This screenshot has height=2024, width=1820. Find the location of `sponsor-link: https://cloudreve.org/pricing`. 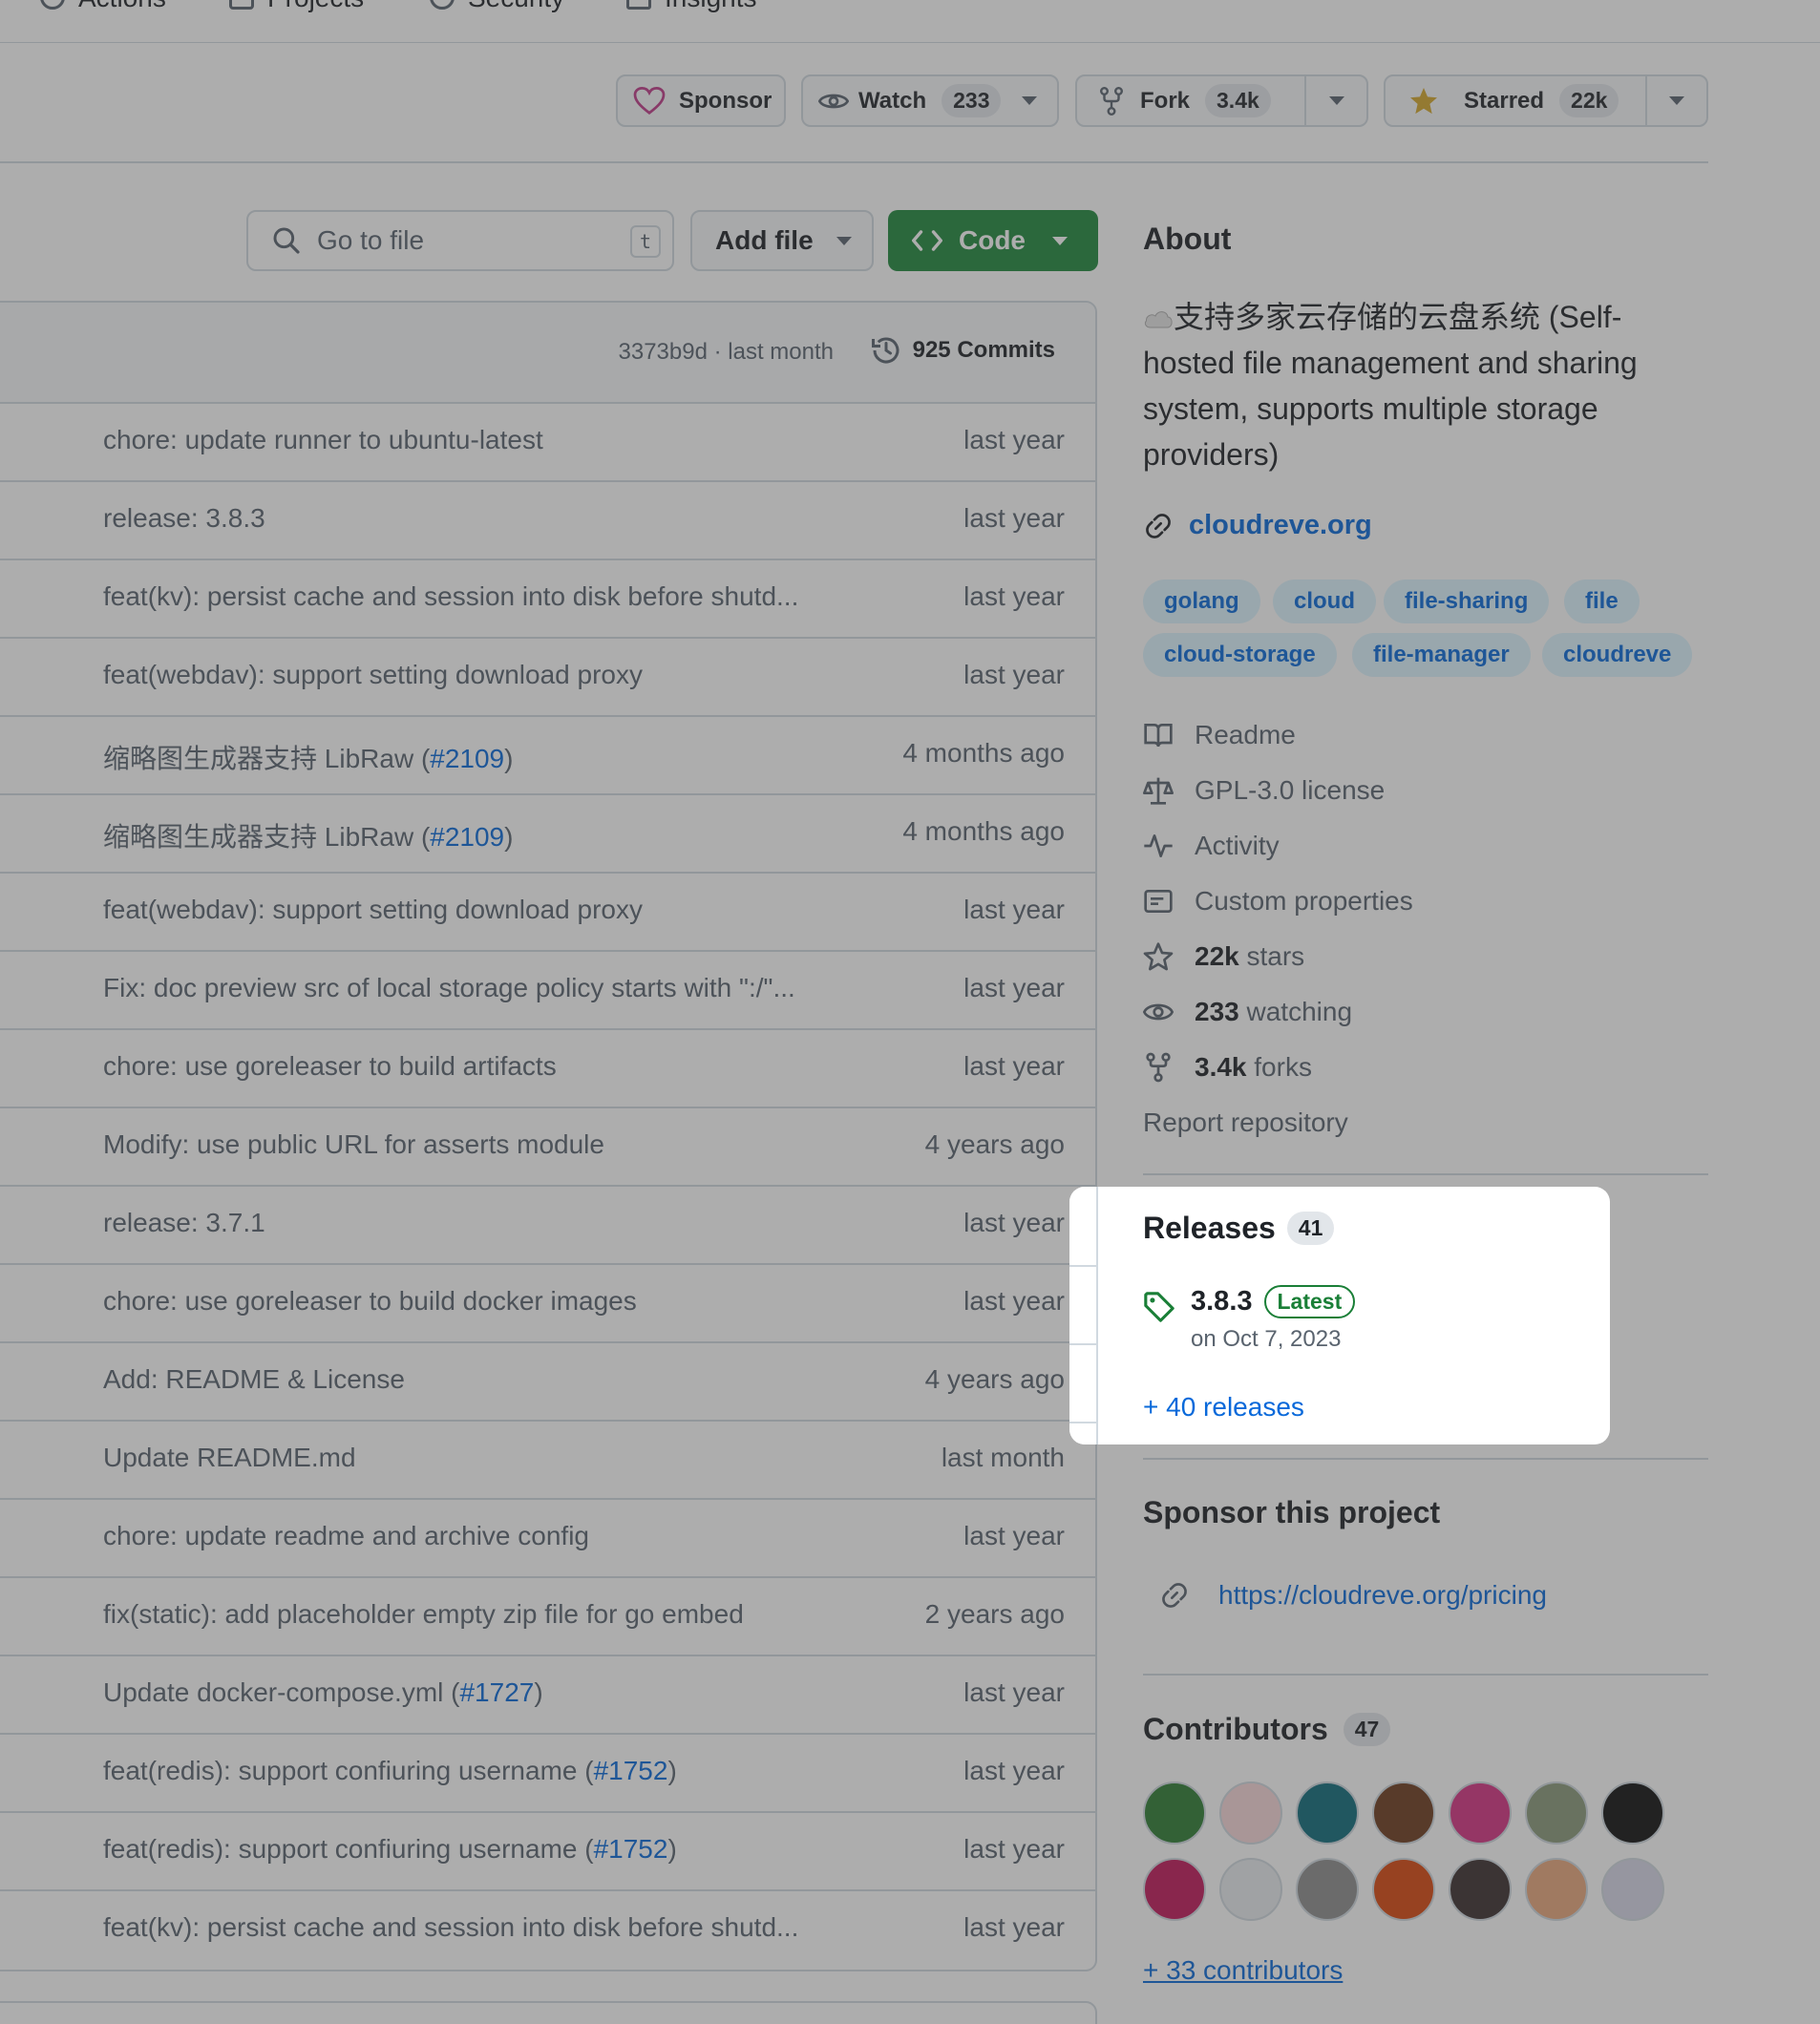

sponsor-link: https://cloudreve.org/pricing is located at coordinates (1353, 1595).